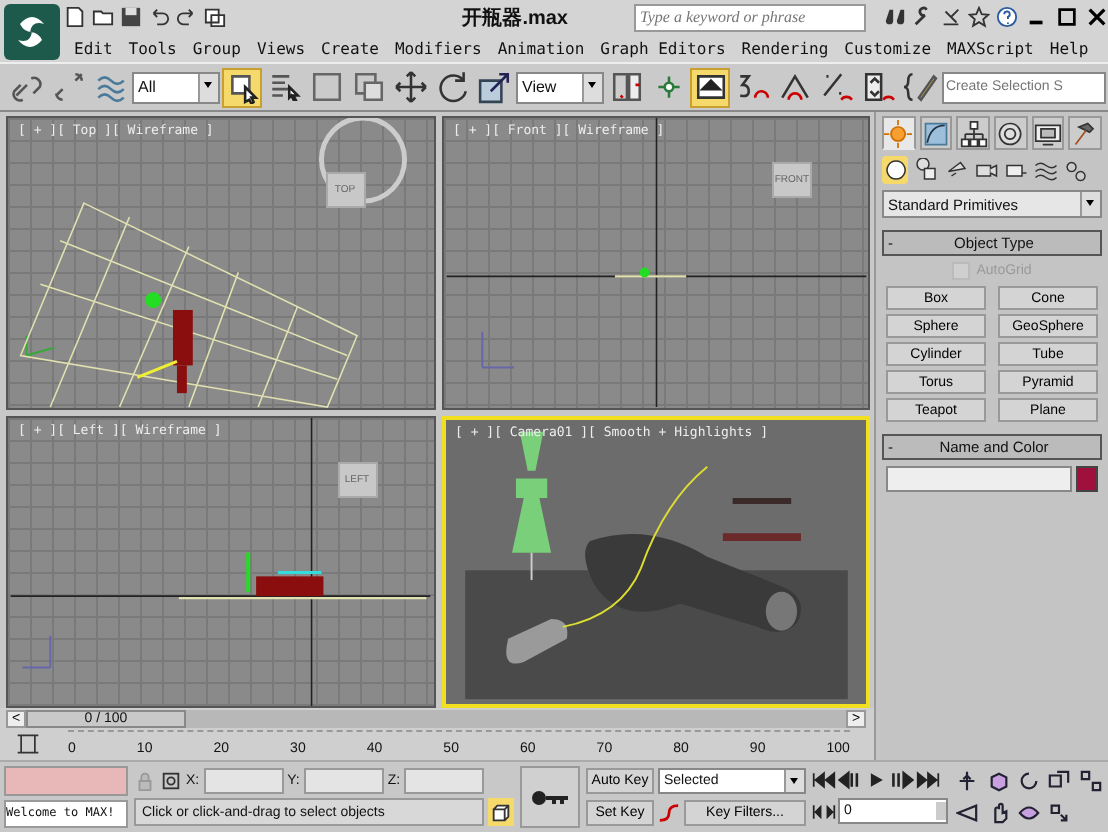  Describe the element at coordinates (103, 17) in the screenshot. I see `folder-icon` at that location.